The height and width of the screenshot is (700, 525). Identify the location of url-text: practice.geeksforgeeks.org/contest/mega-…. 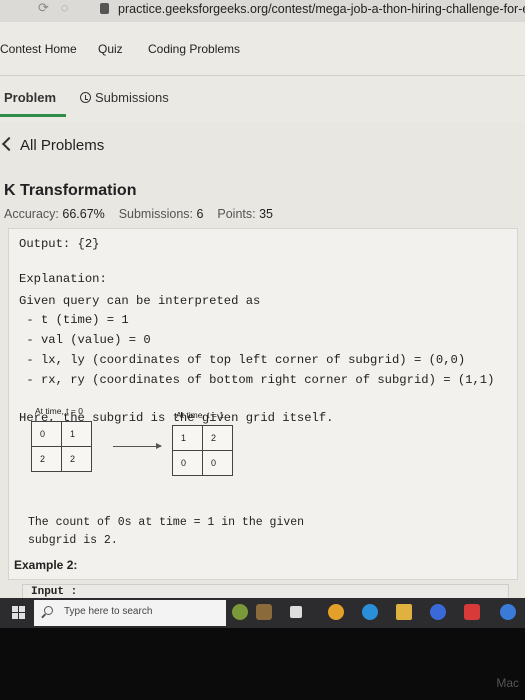
(321, 9).